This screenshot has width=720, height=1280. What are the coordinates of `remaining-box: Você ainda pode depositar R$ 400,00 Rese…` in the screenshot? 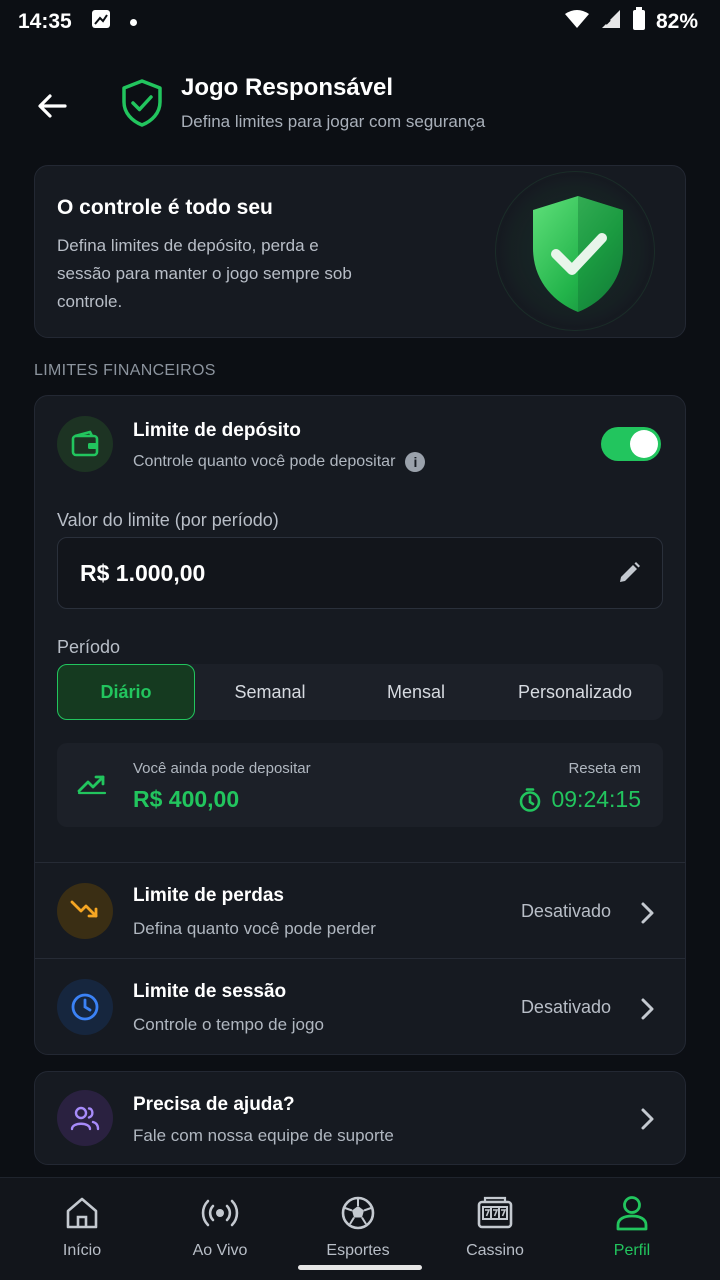 It's located at (360, 785).